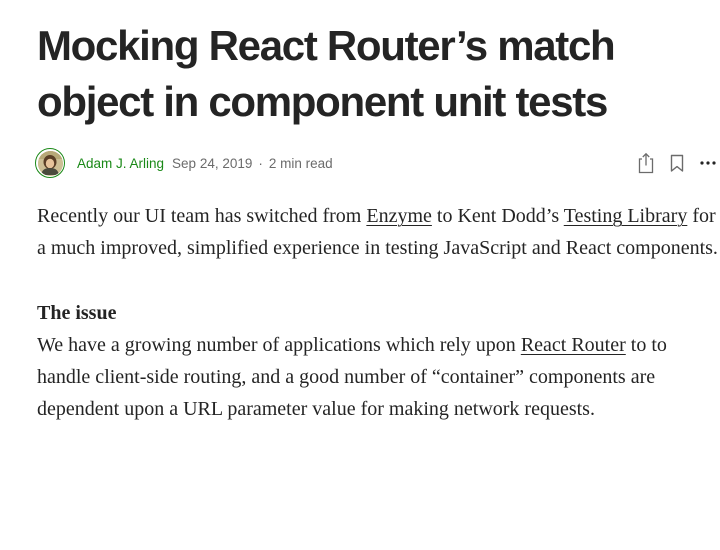 The height and width of the screenshot is (550, 720). I want to click on author-link: Adam J. Arling, so click(120, 163).